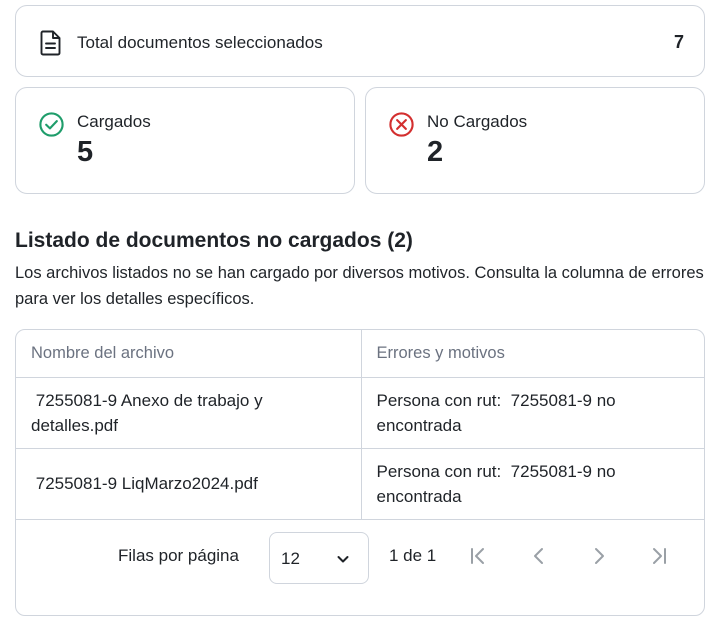  I want to click on last-page-button, so click(659, 556).